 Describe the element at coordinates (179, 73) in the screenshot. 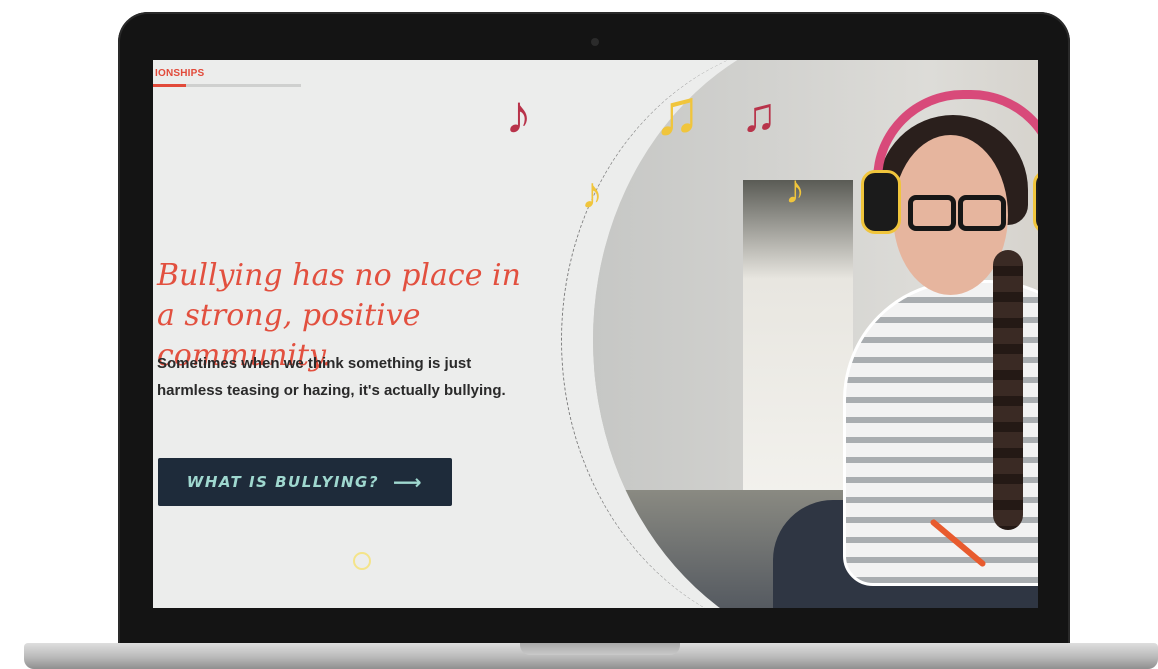

I see `section-label: IONSHIPS` at that location.